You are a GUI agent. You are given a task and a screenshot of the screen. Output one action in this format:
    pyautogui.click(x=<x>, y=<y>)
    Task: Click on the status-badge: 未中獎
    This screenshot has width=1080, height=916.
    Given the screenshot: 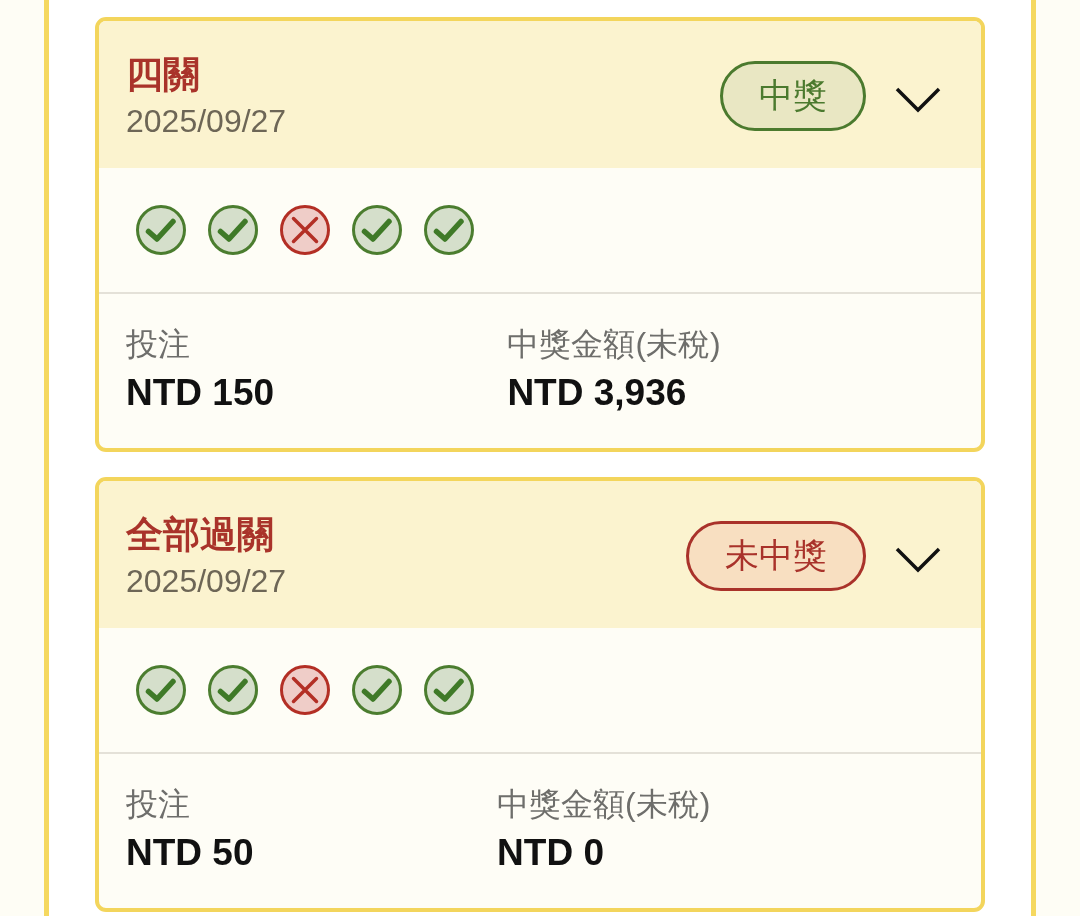 What is the action you would take?
    pyautogui.click(x=776, y=555)
    